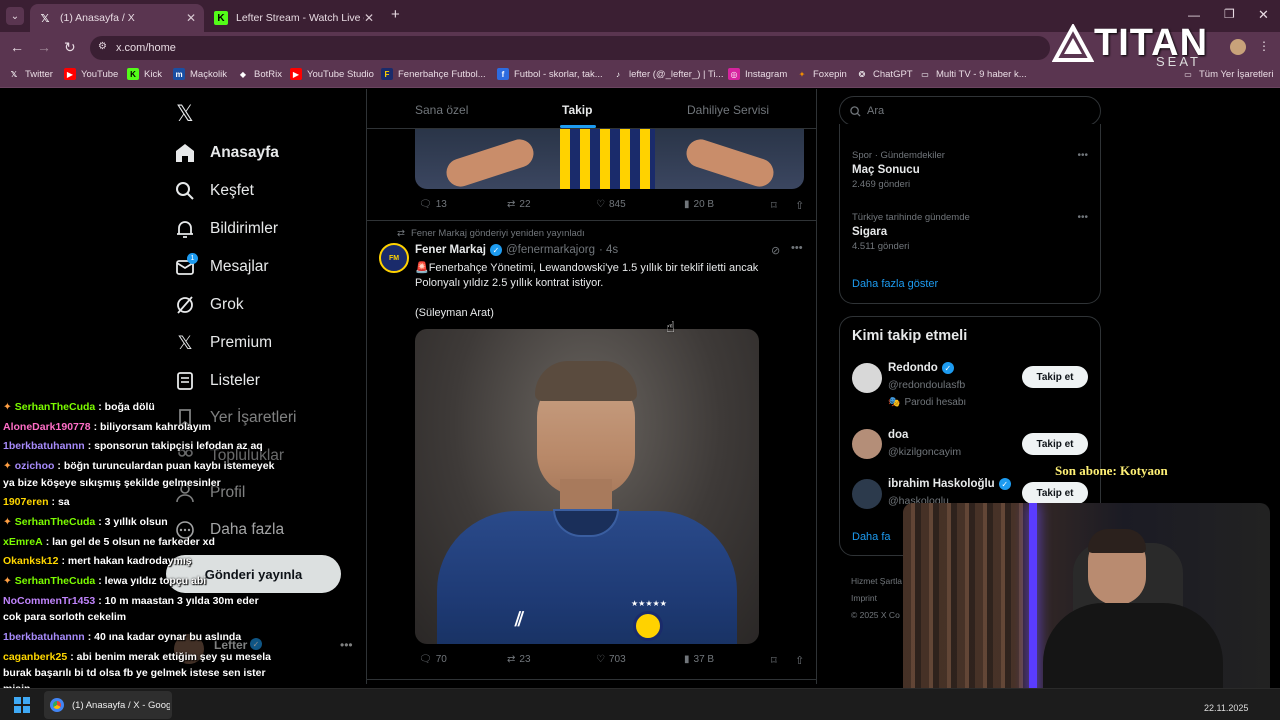 The height and width of the screenshot is (720, 1280). What do you see at coordinates (185, 305) in the screenshot?
I see `grok-icon` at bounding box center [185, 305].